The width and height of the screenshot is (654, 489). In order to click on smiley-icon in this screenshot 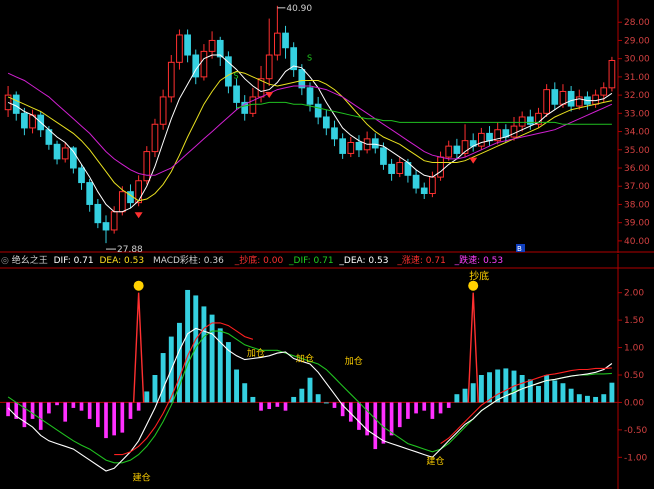, I will do `click(138, 285)`.